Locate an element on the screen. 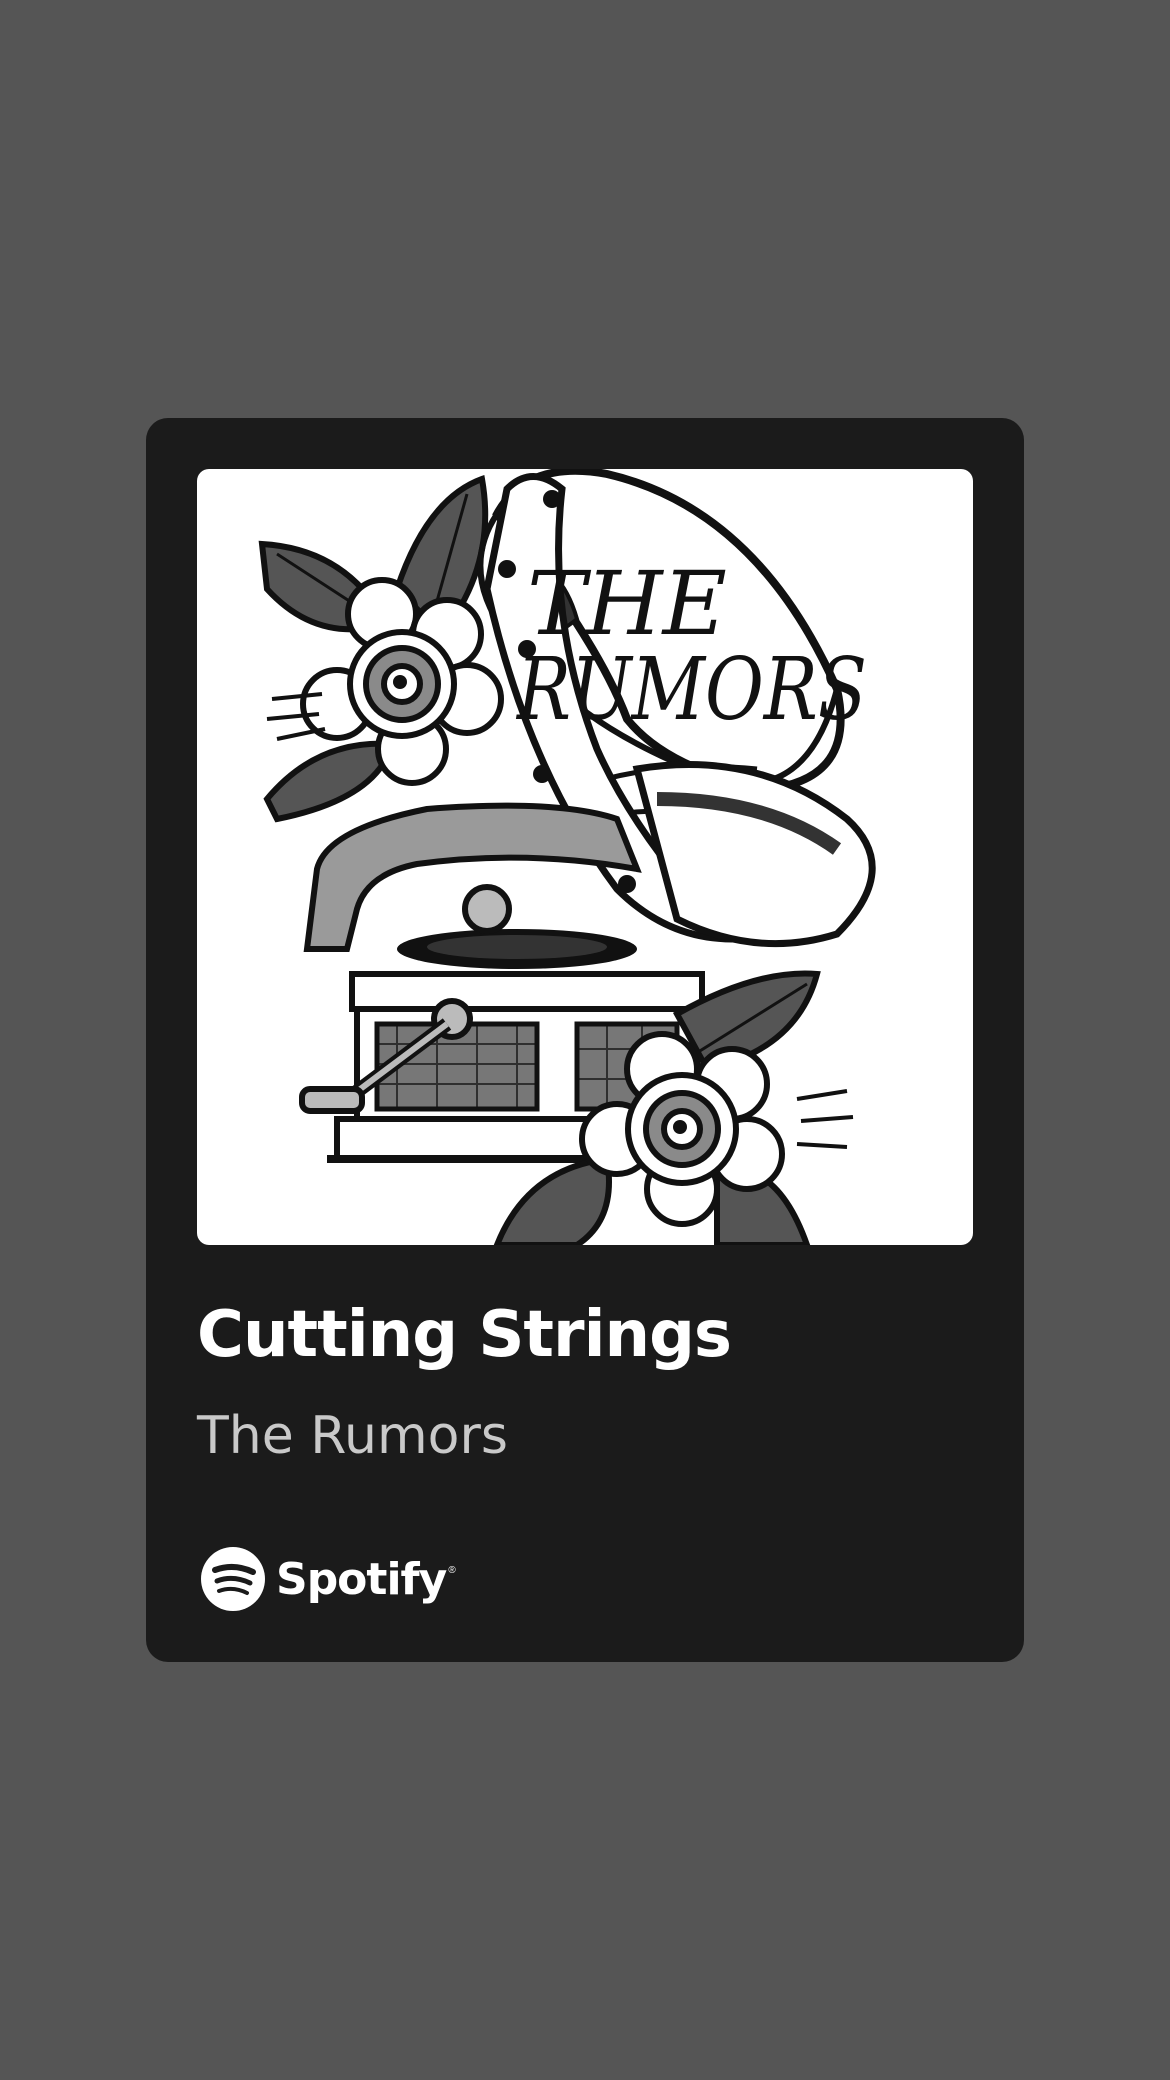  spotify-wordmark: Spotify is located at coordinates (361, 1579).